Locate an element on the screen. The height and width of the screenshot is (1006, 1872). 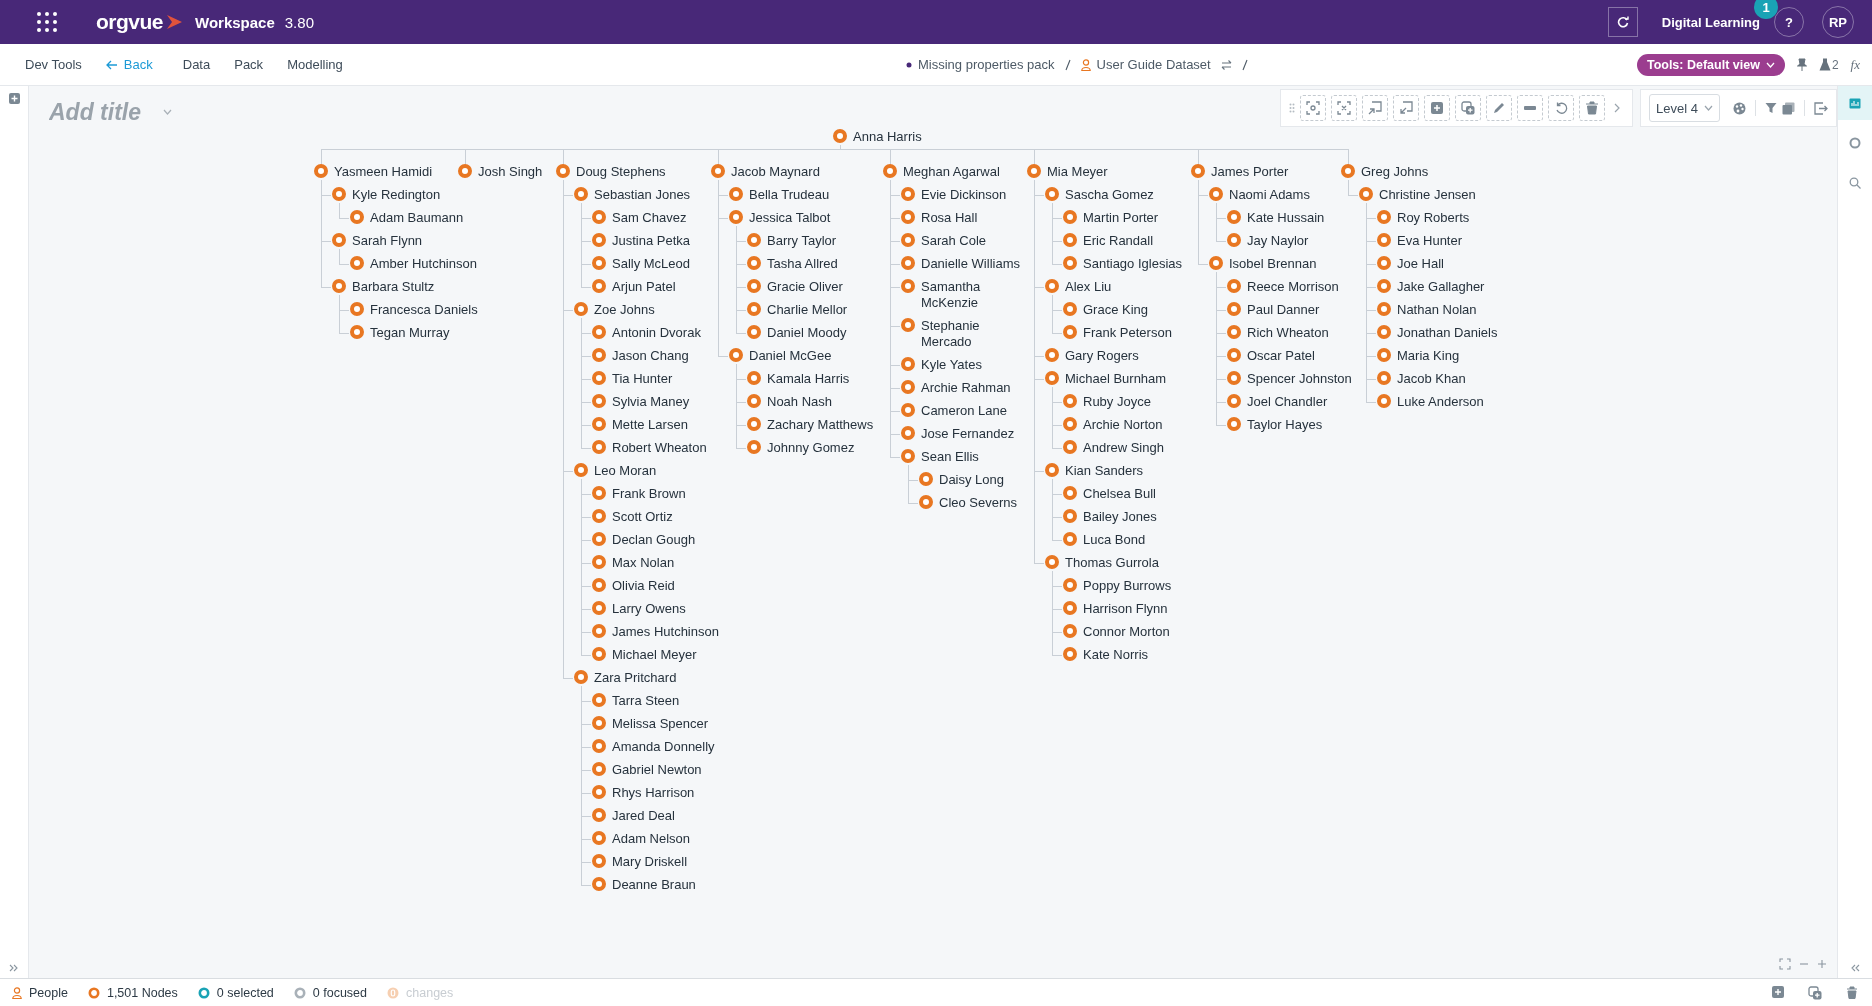
node-name: Adam Nelson is located at coordinates (651, 839).